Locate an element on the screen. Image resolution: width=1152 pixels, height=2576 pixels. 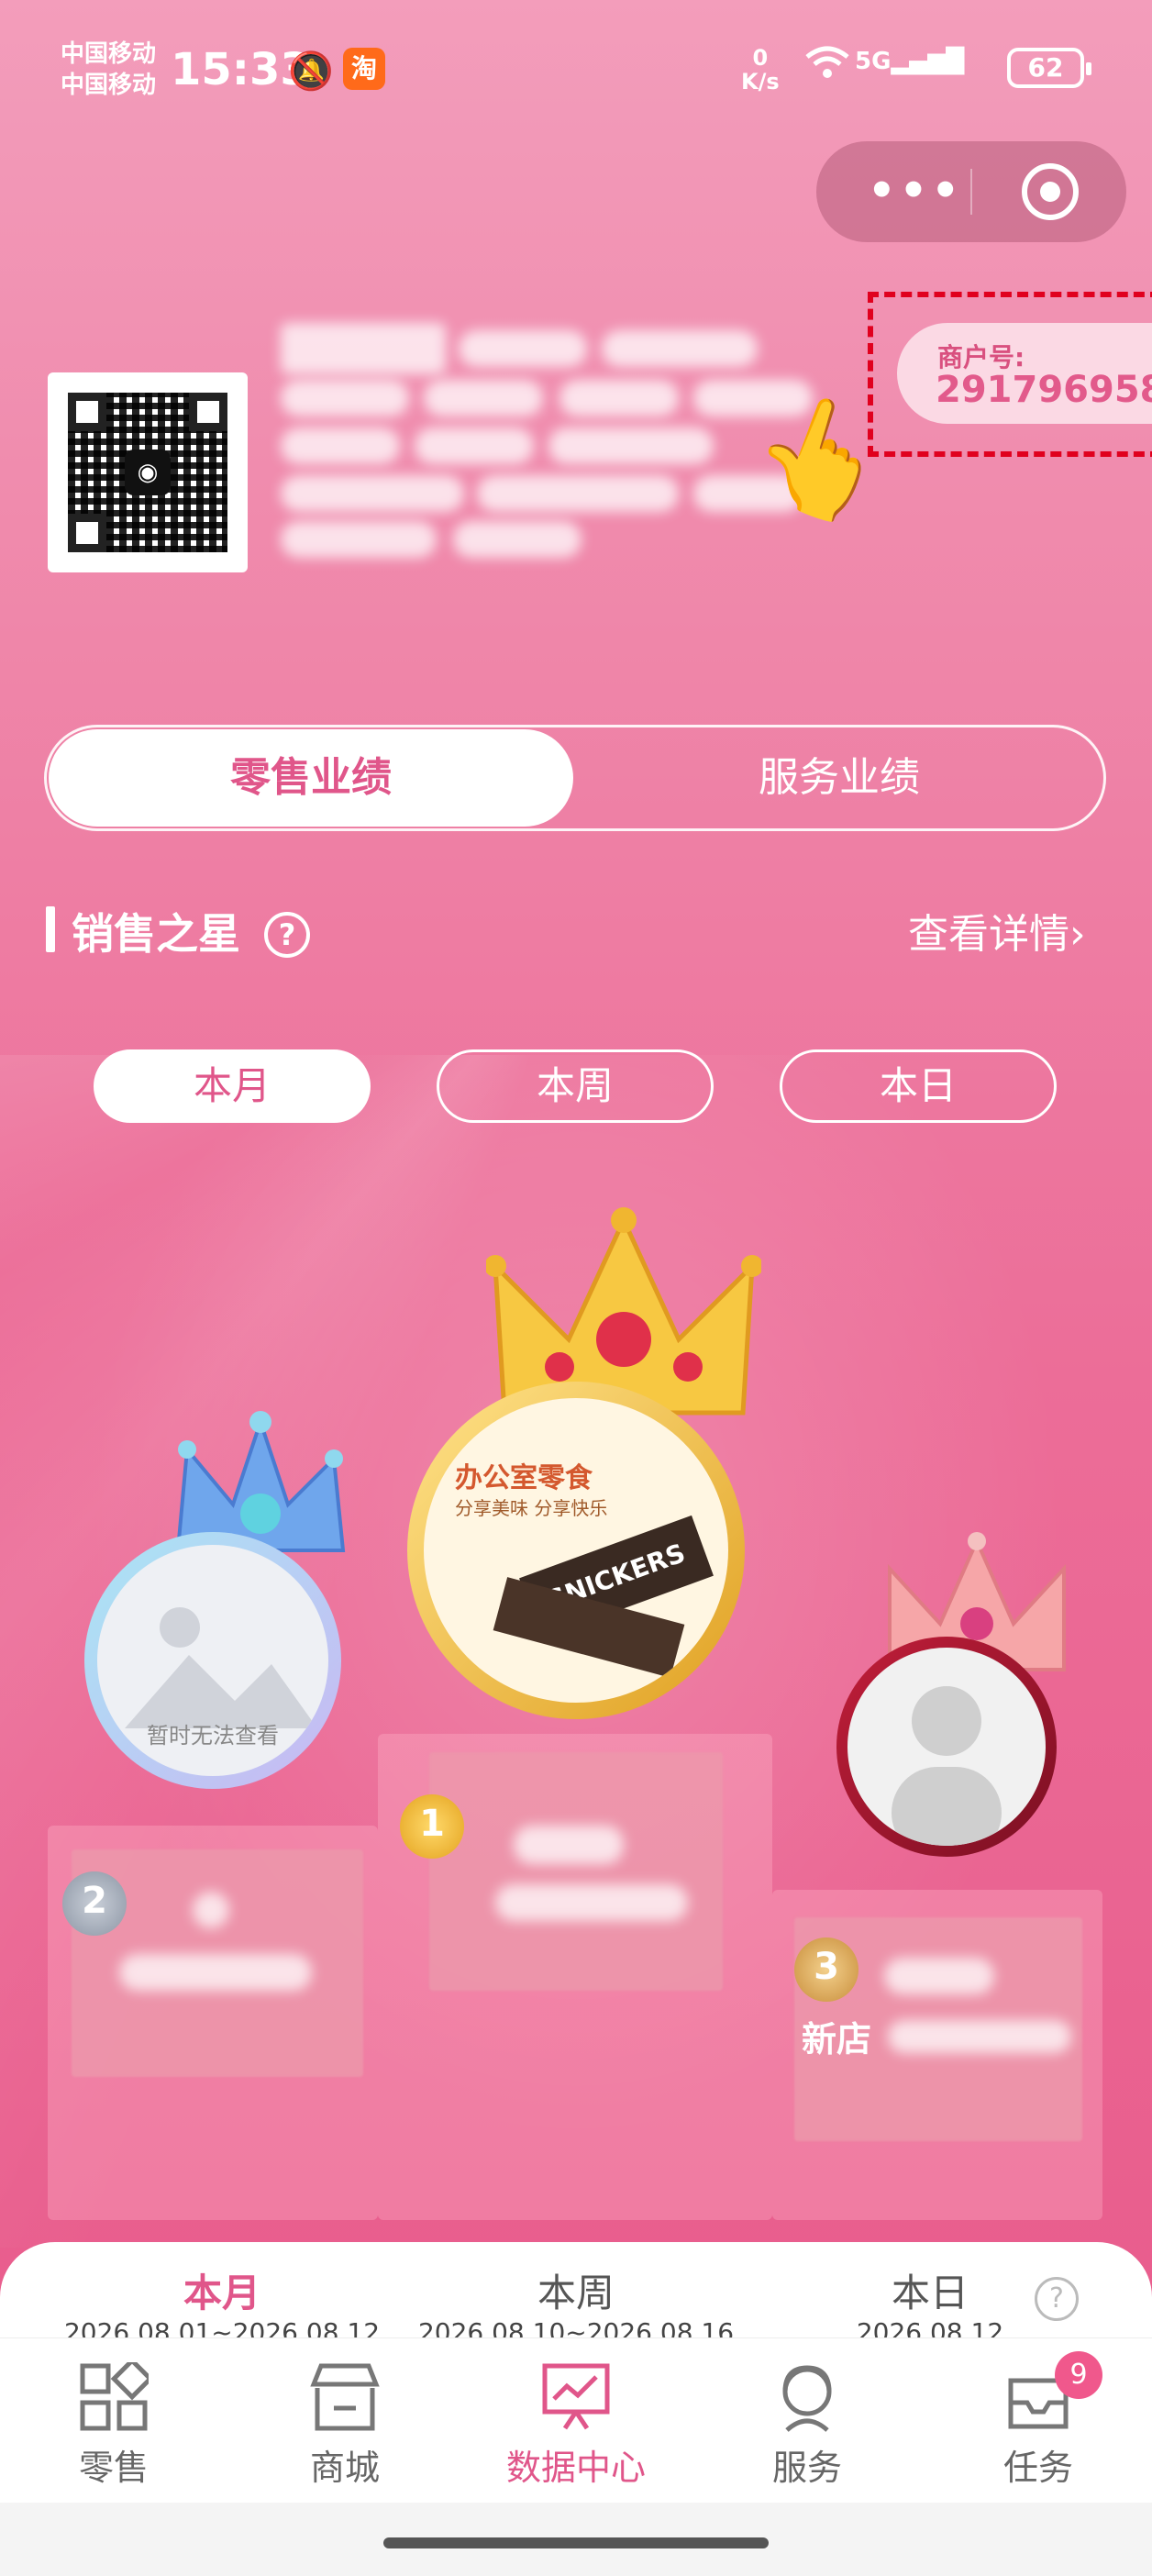
miniprogram-capsule: ••• is located at coordinates (971, 191).